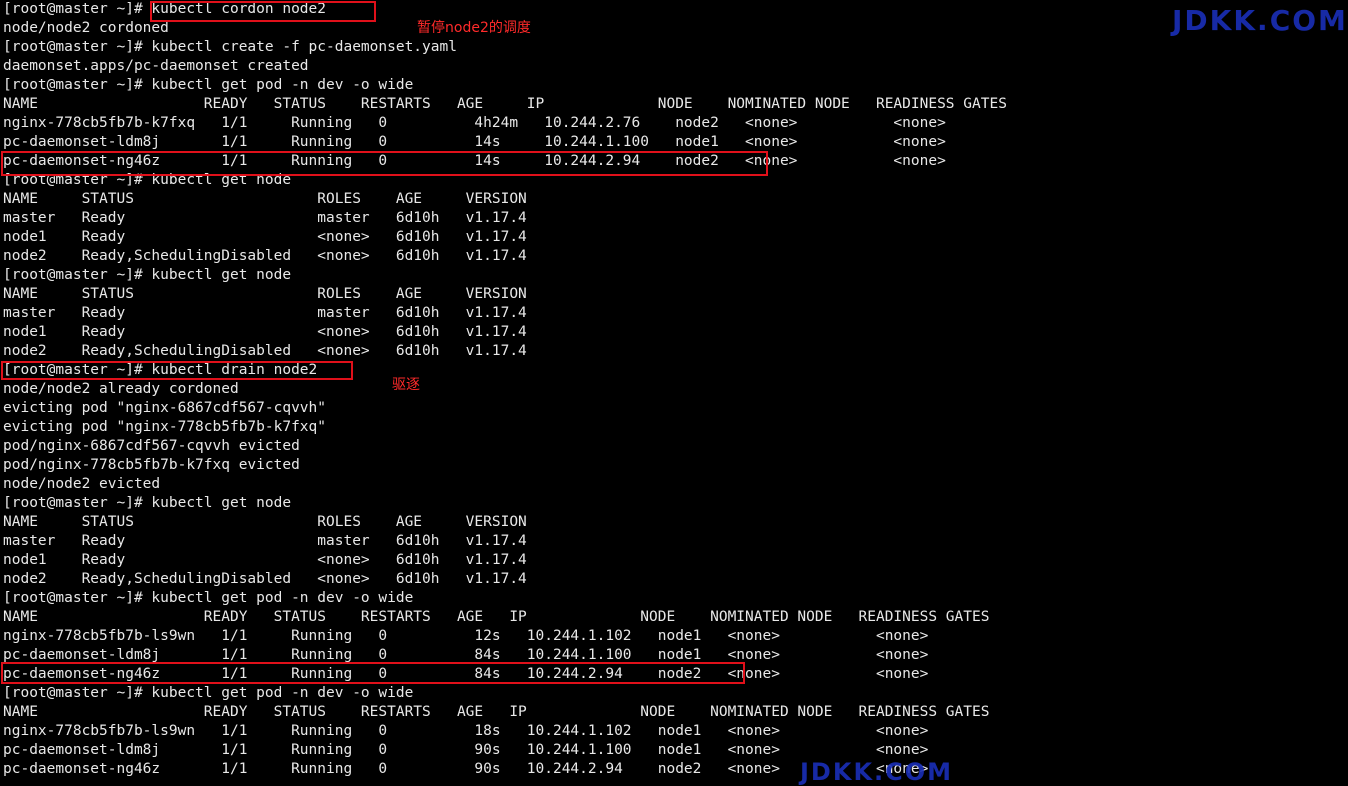 The width and height of the screenshot is (1348, 786). Describe the element at coordinates (121, 389) in the screenshot. I see `terminal-line: node/node2 already cordoned` at that location.